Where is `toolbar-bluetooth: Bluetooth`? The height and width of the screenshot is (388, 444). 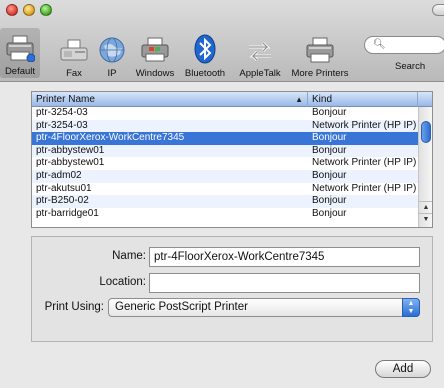 toolbar-bluetooth: Bluetooth is located at coordinates (205, 54).